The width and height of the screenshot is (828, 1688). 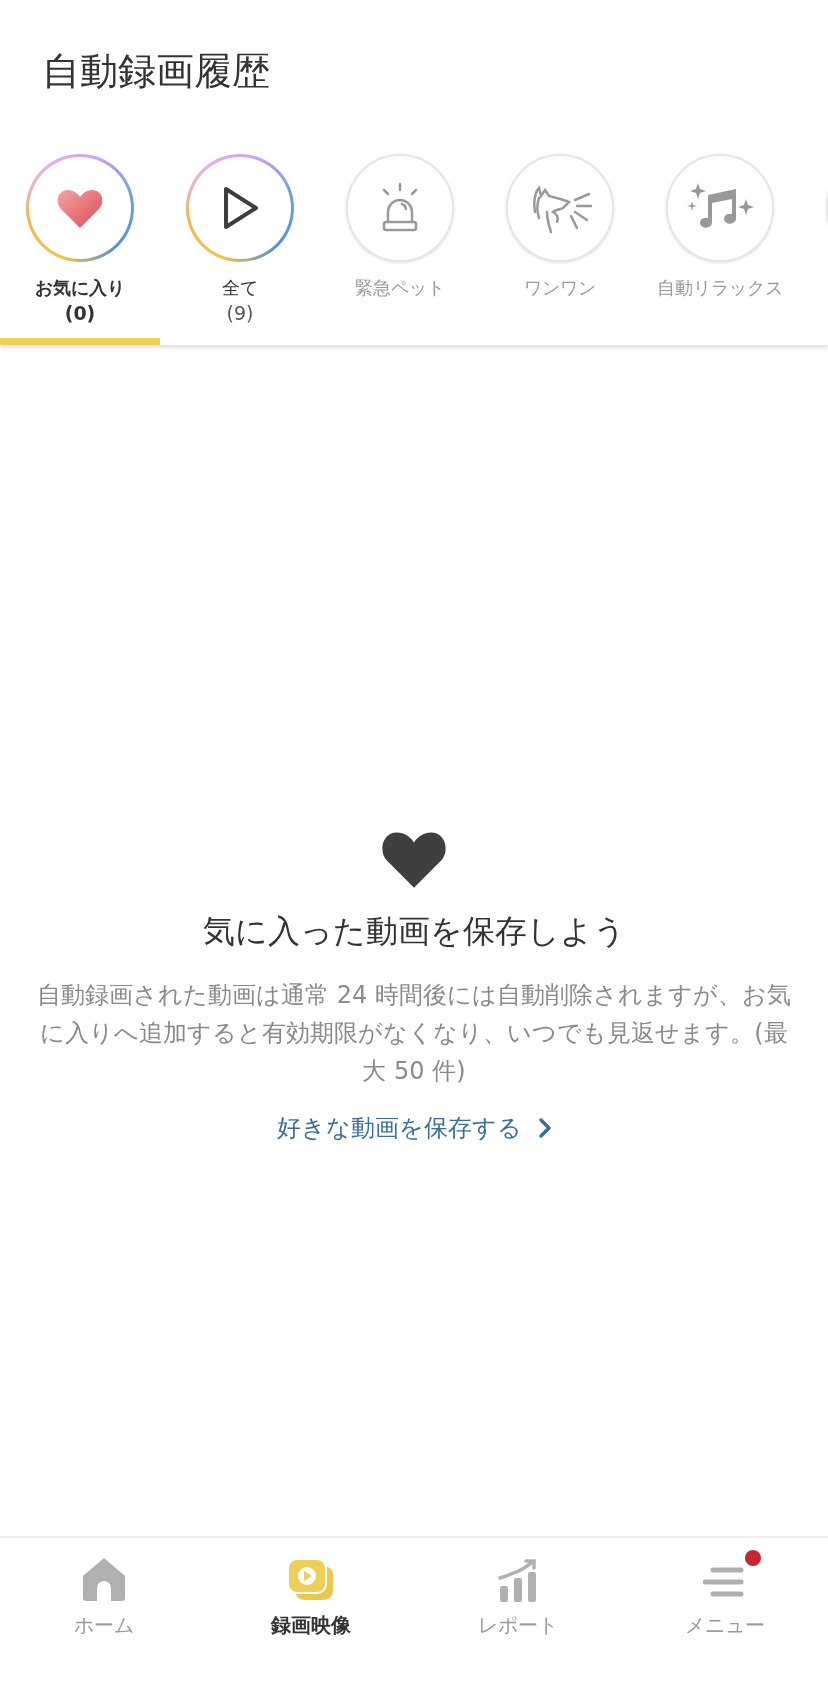 I want to click on category-tab: 緊急ペット, so click(x=400, y=249).